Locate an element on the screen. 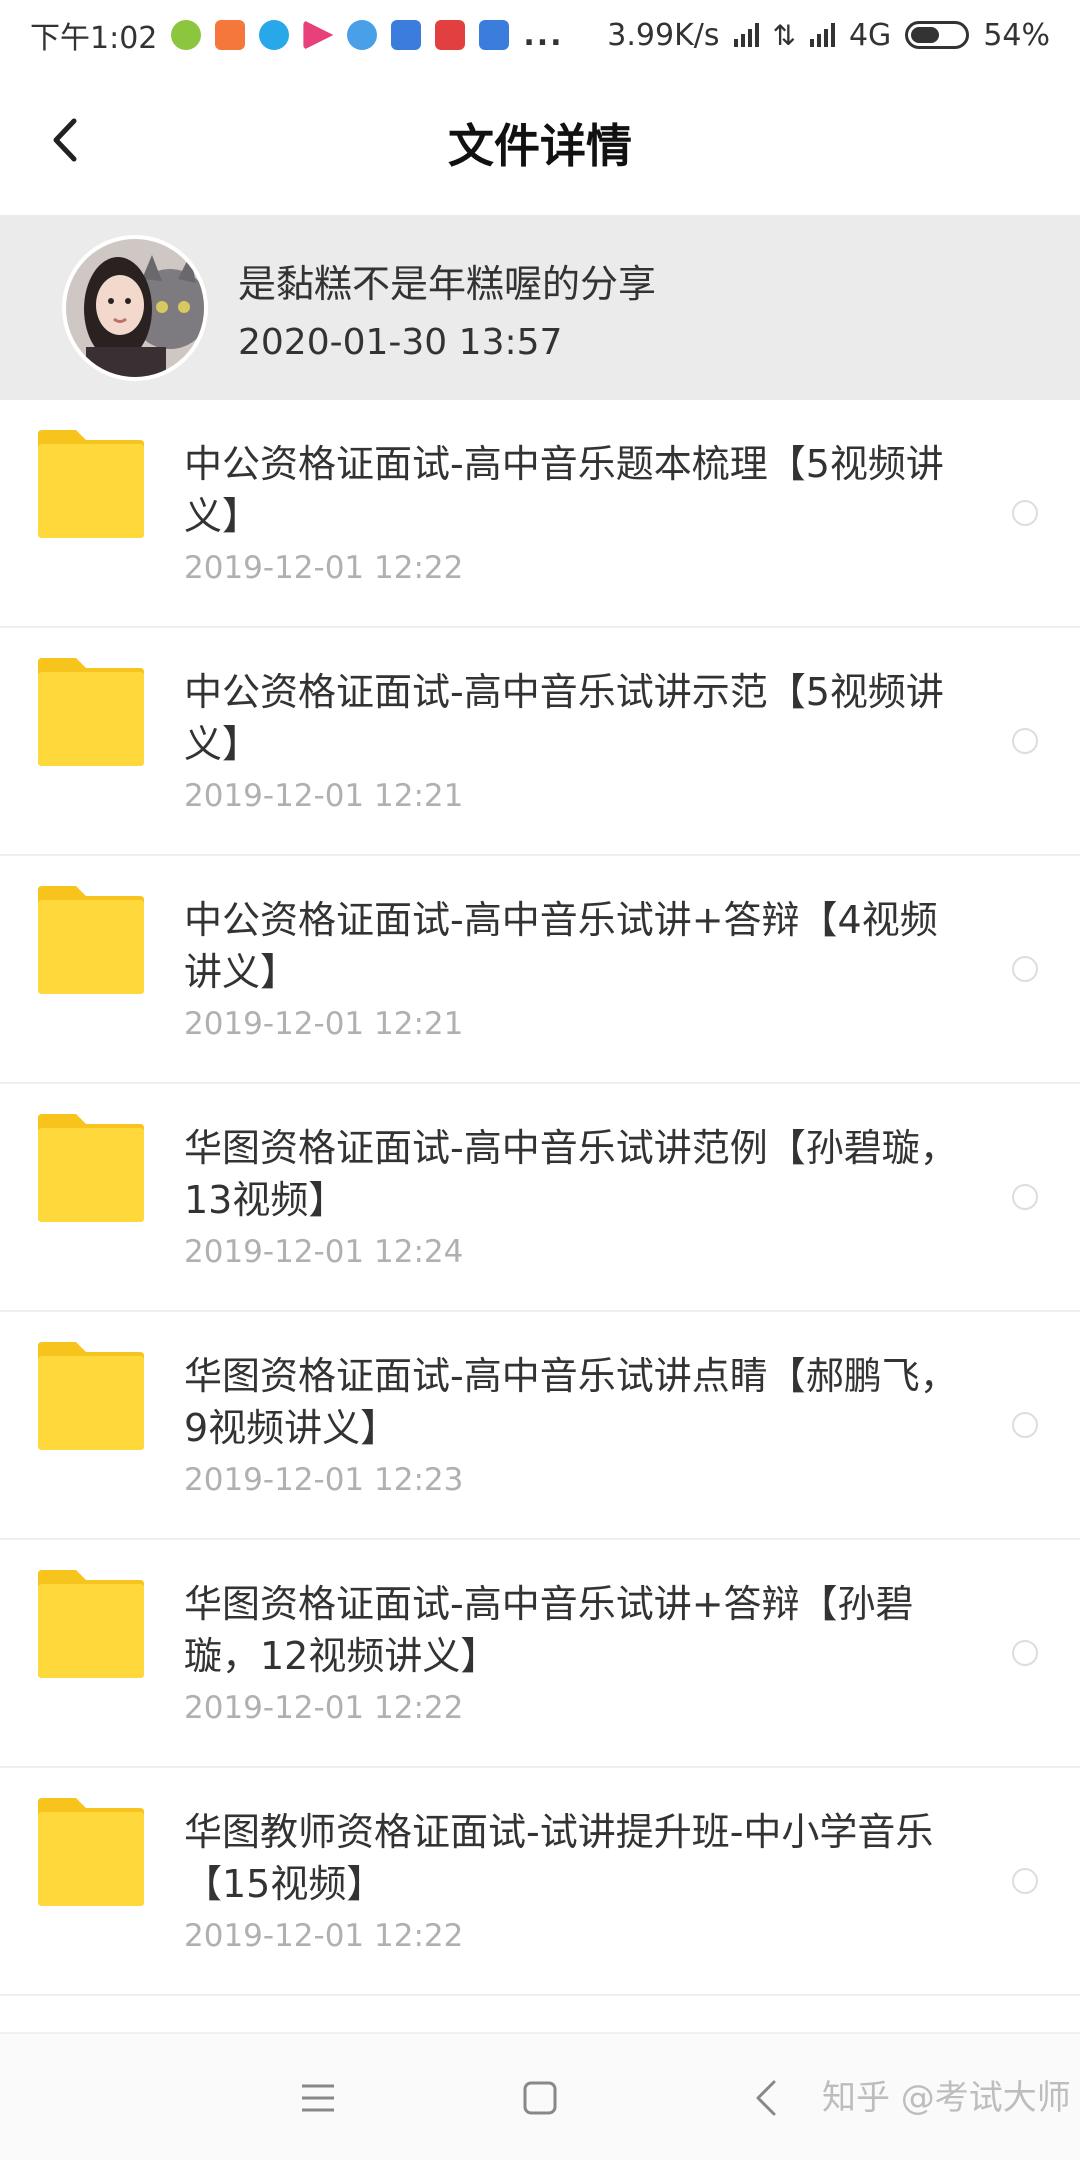 The image size is (1080, 2162). status-right: 3.99K/s ⇅ 4G 54% is located at coordinates (828, 35).